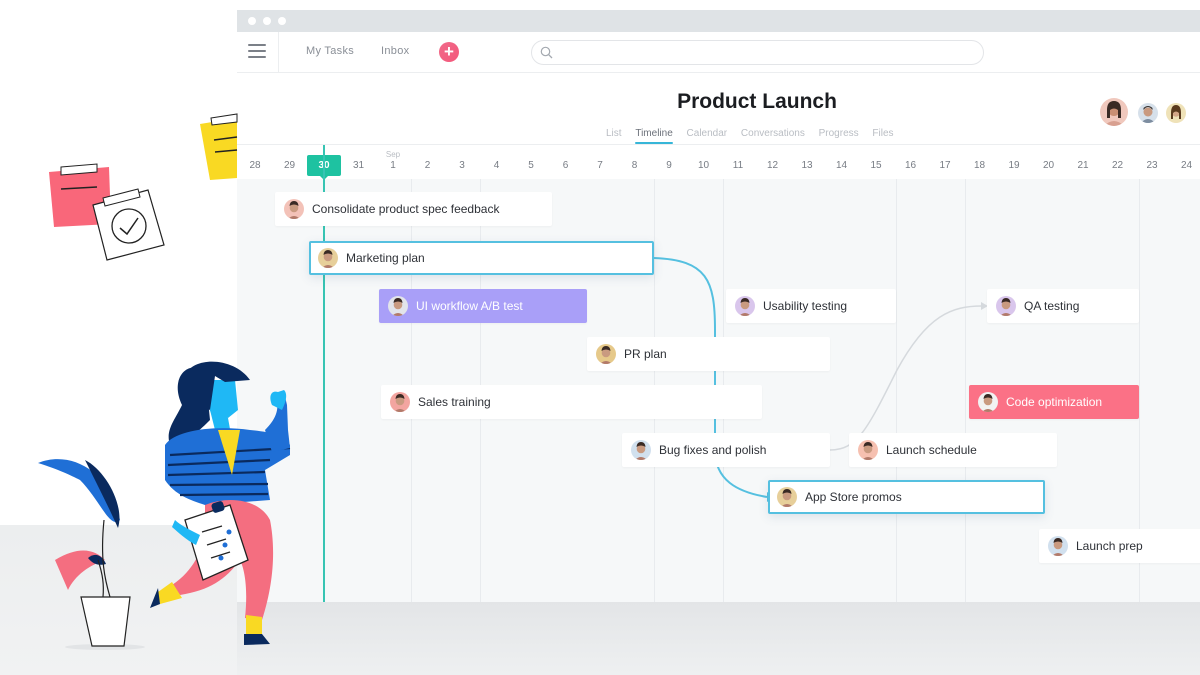  I want to click on top-bar: My Tasks Inbox +, so click(718, 52).